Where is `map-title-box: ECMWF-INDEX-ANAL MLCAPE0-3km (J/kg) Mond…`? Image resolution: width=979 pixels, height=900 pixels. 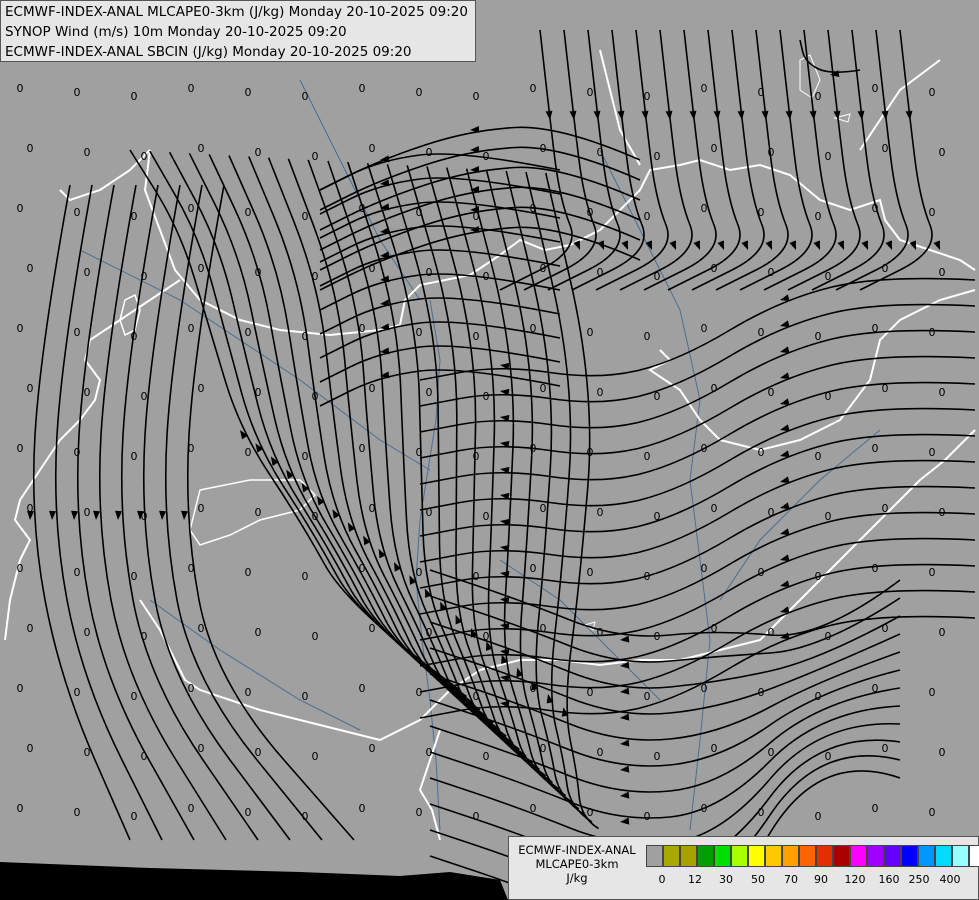 map-title-box: ECMWF-INDEX-ANAL MLCAPE0-3km (J/kg) Mond… is located at coordinates (238, 31).